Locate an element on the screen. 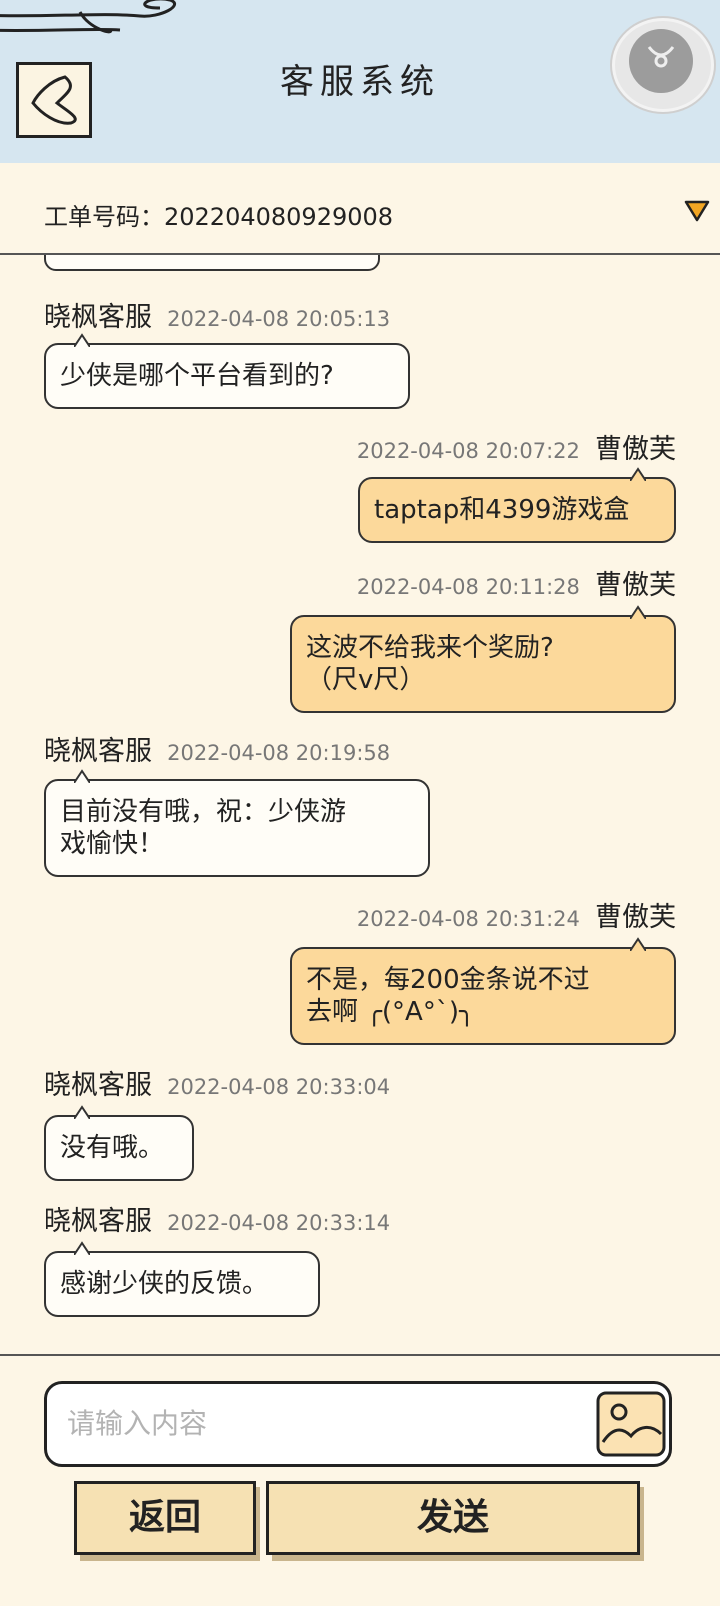  bottom-divider is located at coordinates (360, 1355).